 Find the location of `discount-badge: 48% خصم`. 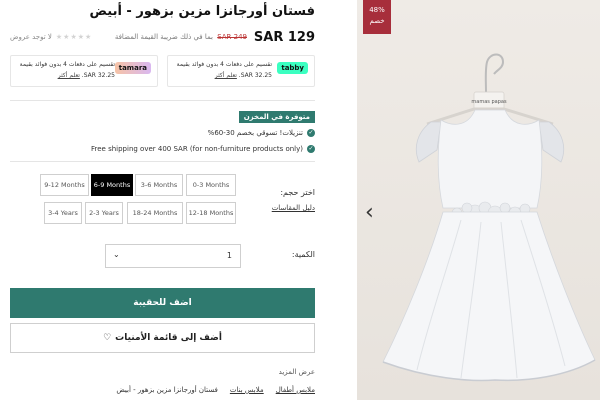

discount-badge: 48% خصم is located at coordinates (377, 17).